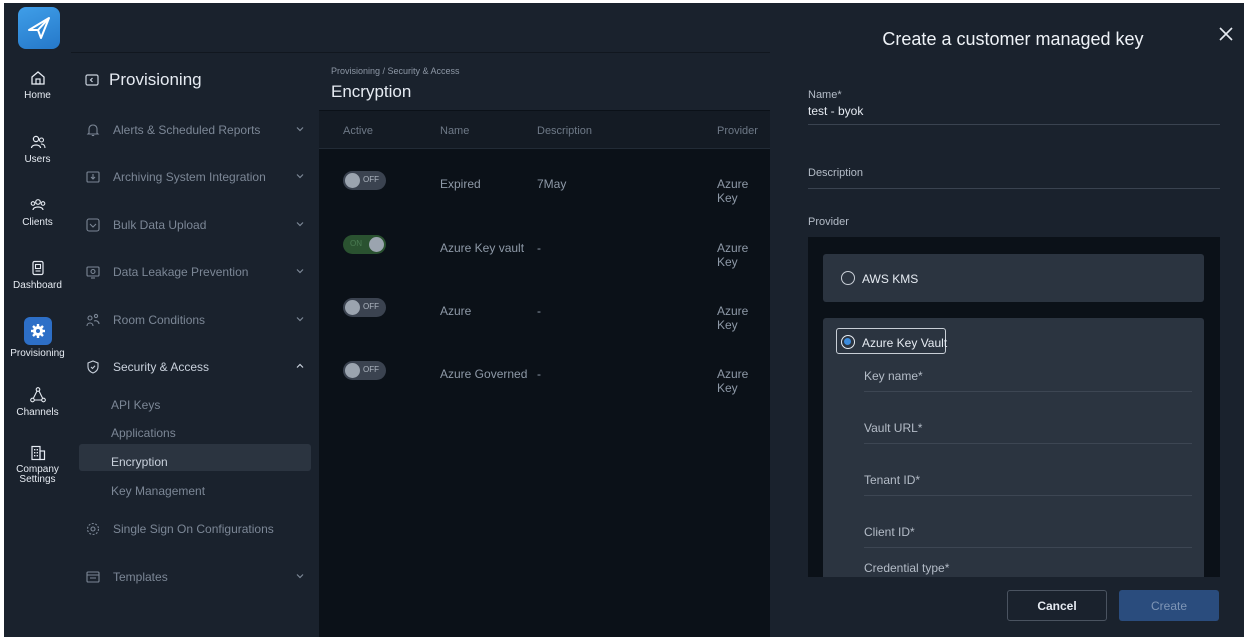 The height and width of the screenshot is (640, 1244). I want to click on description-field-label: Description, so click(836, 173).